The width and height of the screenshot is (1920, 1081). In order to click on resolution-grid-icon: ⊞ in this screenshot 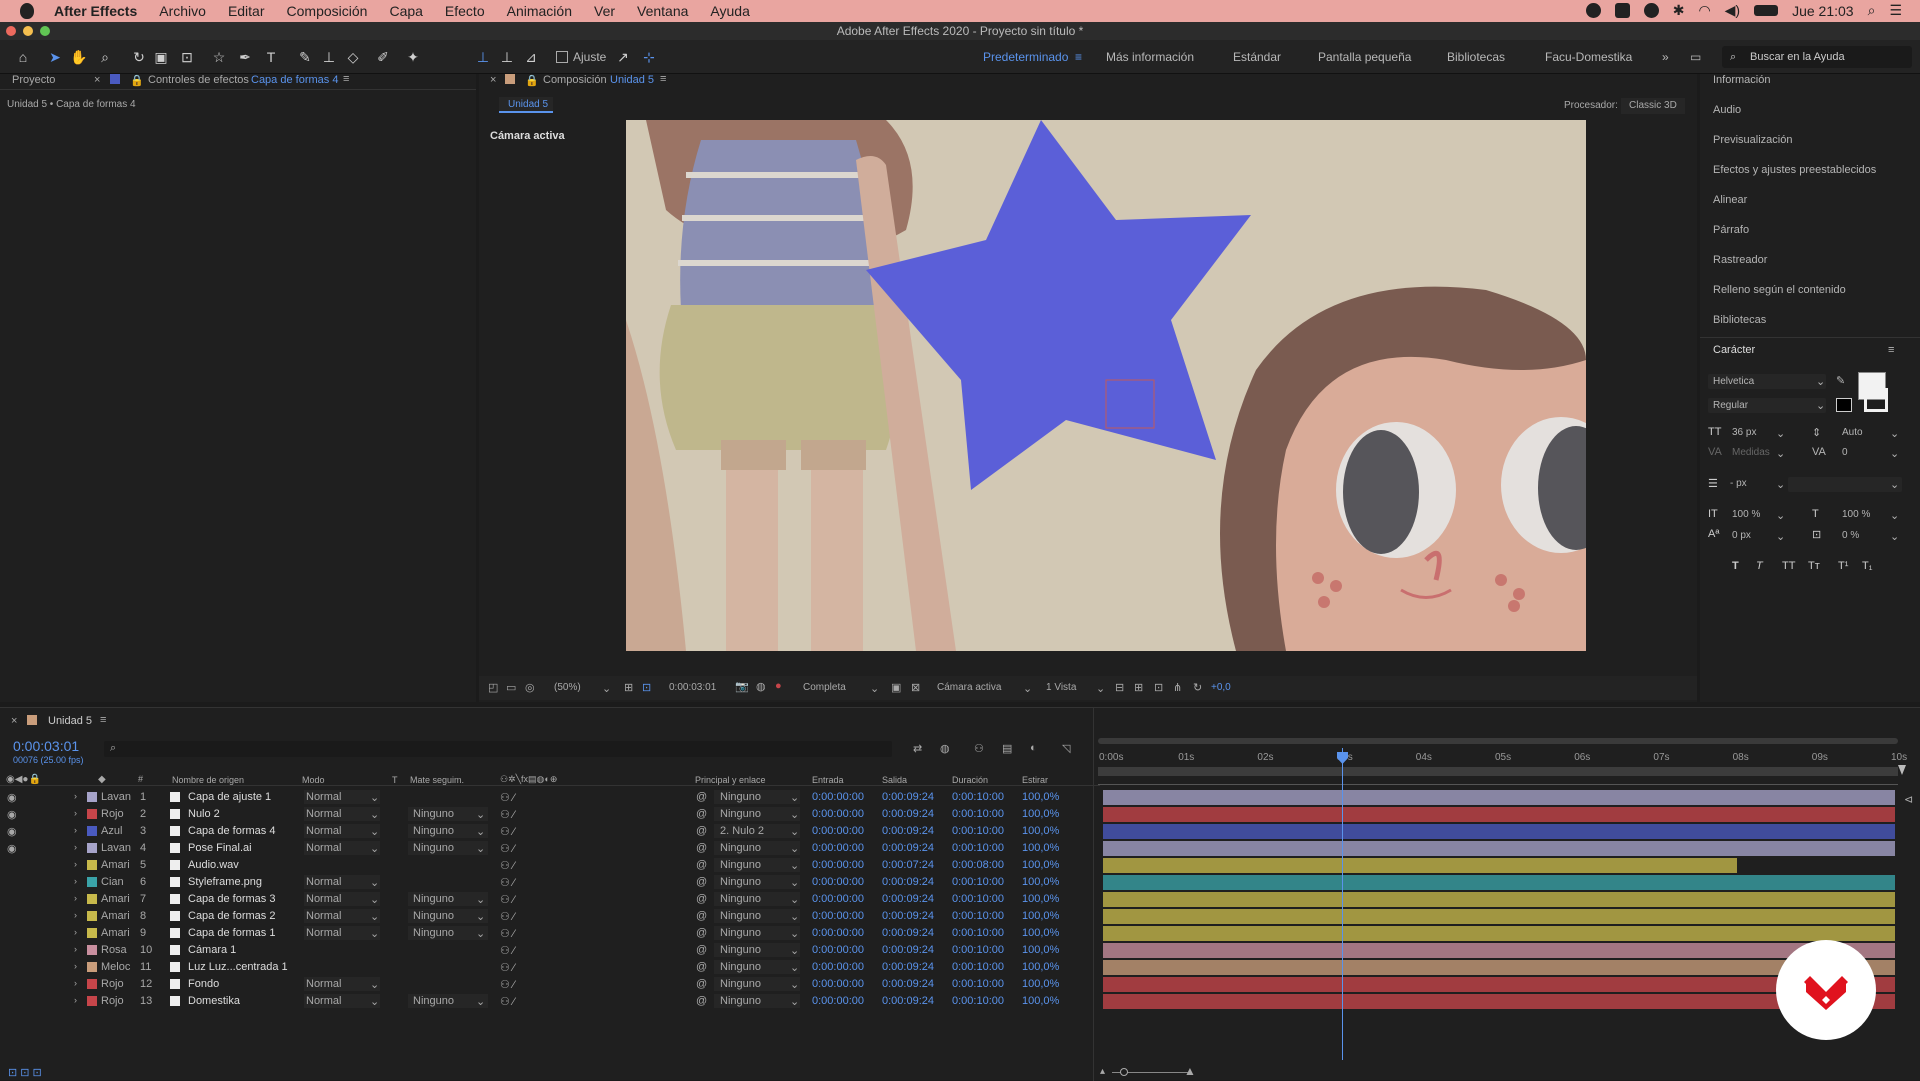, I will do `click(628, 687)`.